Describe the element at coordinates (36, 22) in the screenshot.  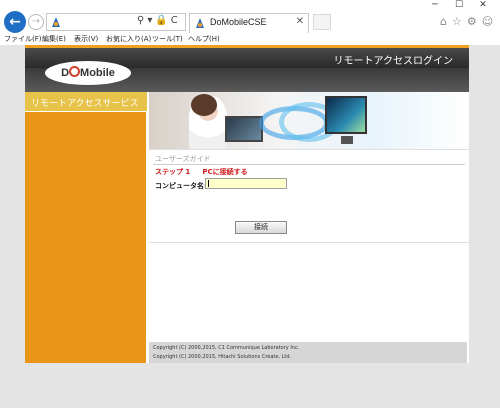
I see `forward-arrow-icon: →` at that location.